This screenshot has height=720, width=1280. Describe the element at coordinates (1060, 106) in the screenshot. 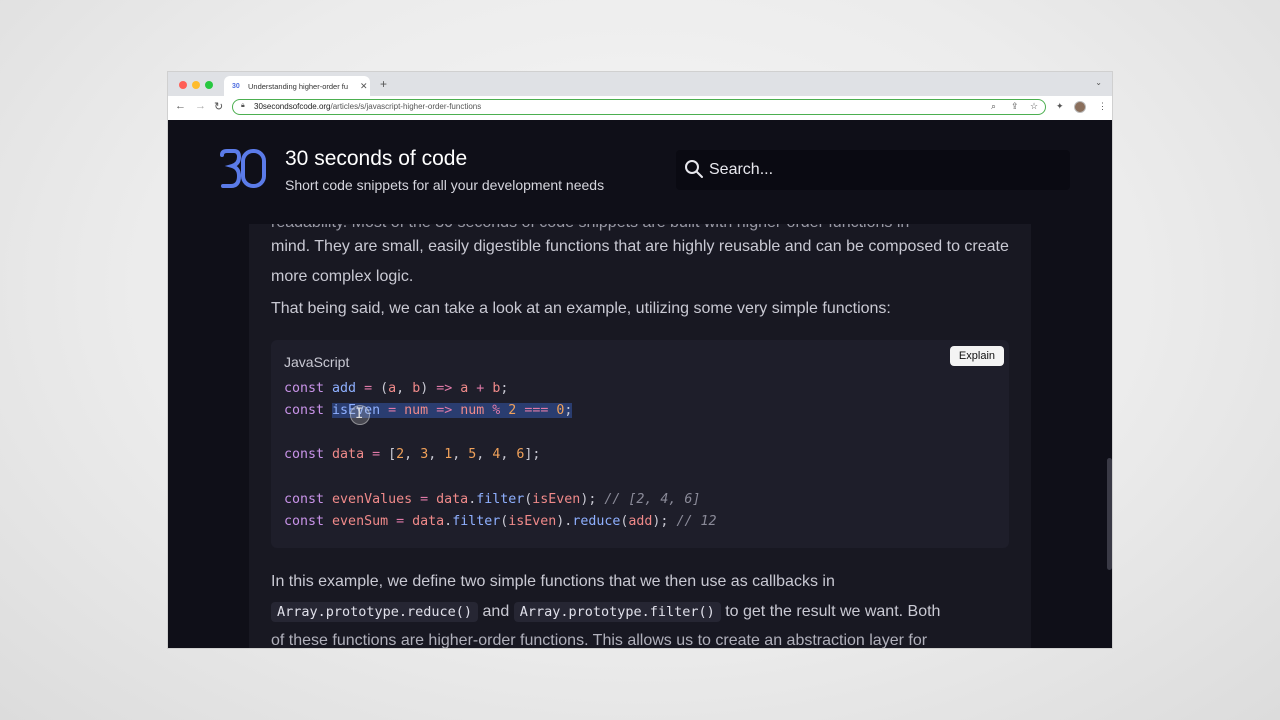

I see `extensions-icon: ✦` at that location.